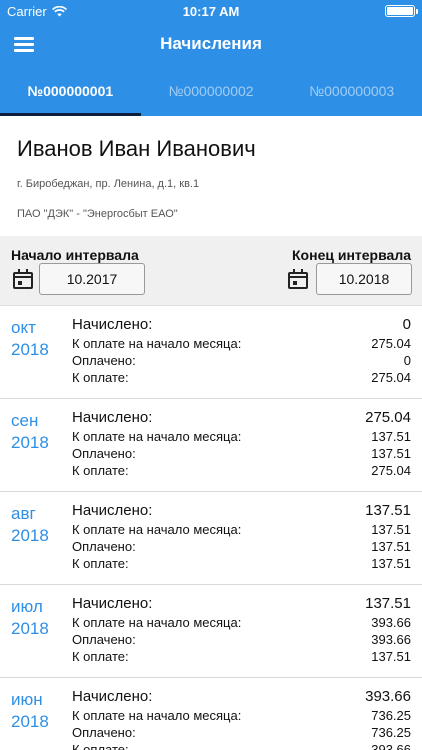  What do you see at coordinates (401, 11) in the screenshot?
I see `battery-icon` at bounding box center [401, 11].